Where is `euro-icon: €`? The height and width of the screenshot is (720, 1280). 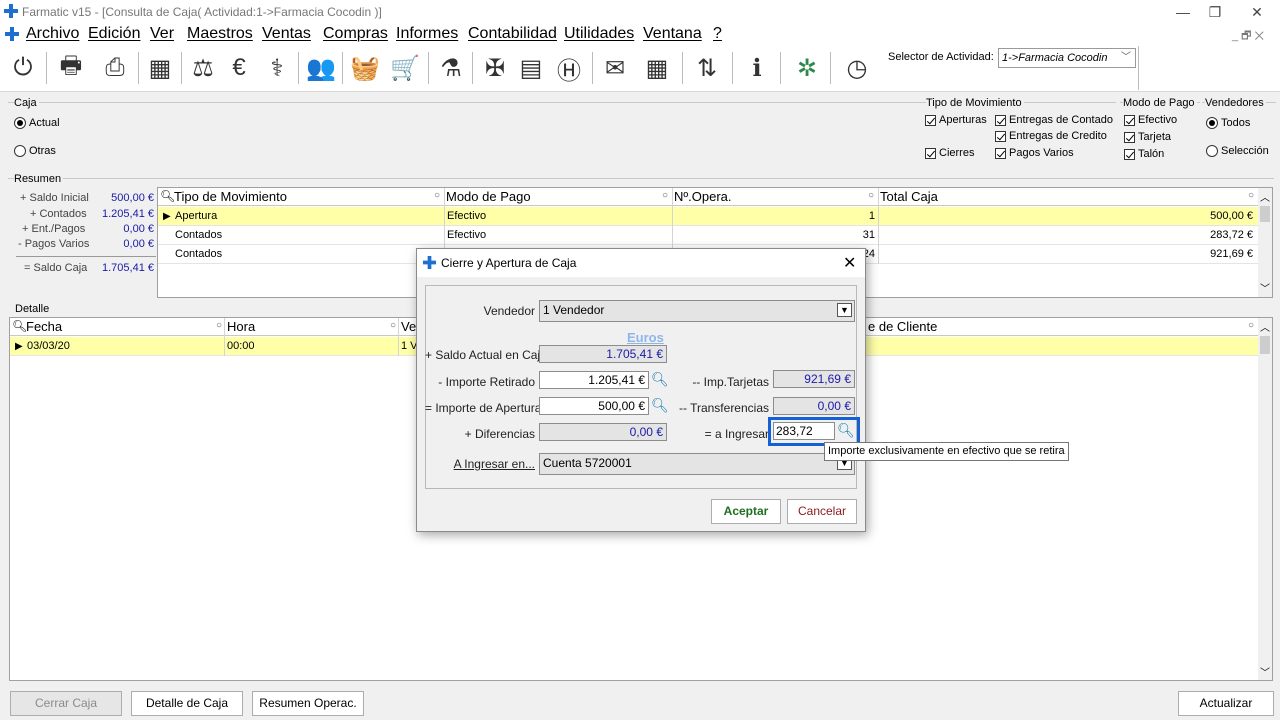
euro-icon: € is located at coordinates (239, 68).